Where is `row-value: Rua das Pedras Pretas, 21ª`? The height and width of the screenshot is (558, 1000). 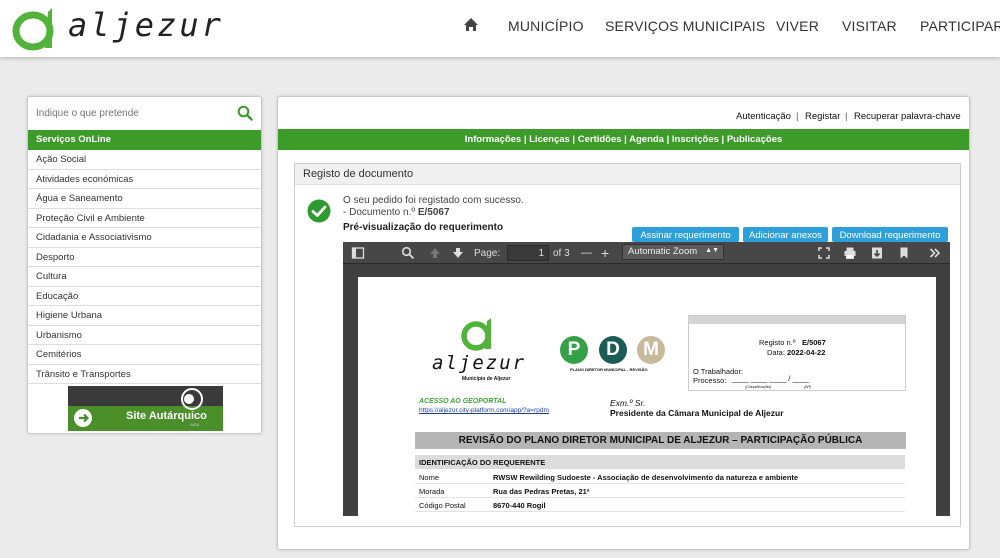
row-value: Rua das Pedras Pretas, 21ª is located at coordinates (541, 491).